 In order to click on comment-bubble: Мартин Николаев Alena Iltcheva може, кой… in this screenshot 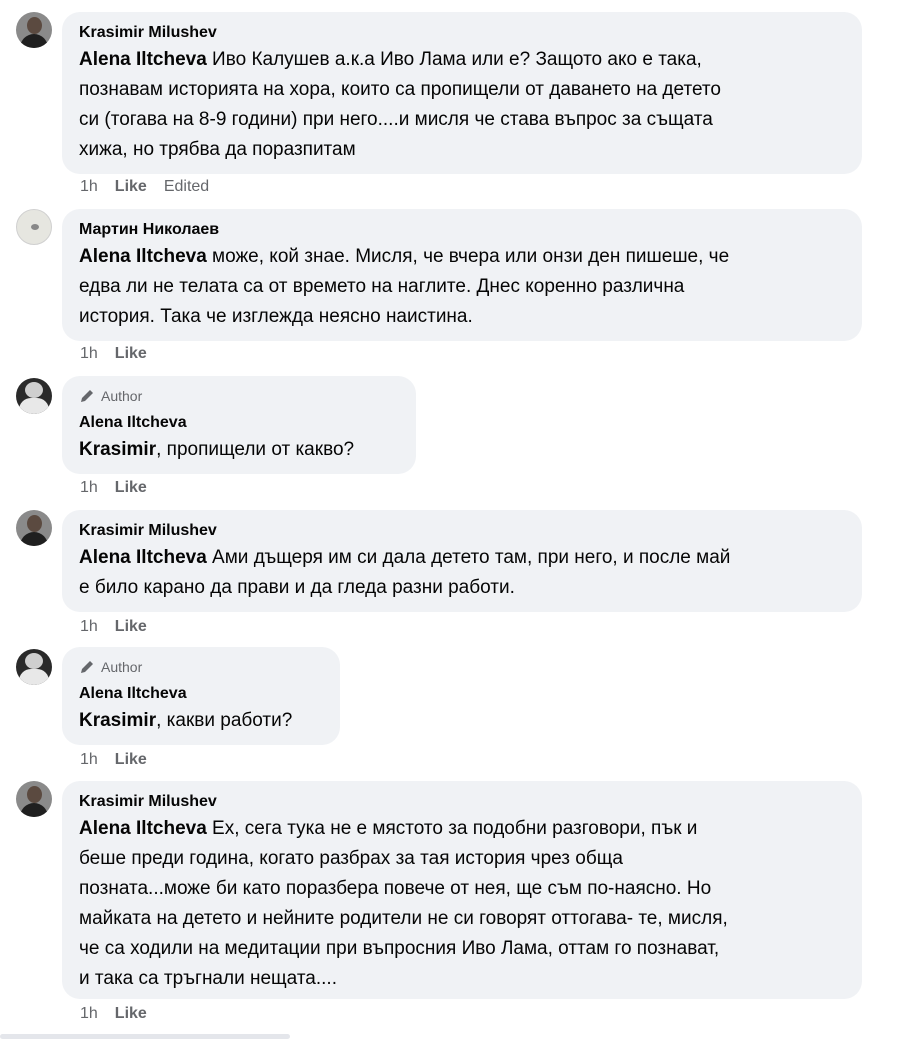, I will do `click(462, 275)`.